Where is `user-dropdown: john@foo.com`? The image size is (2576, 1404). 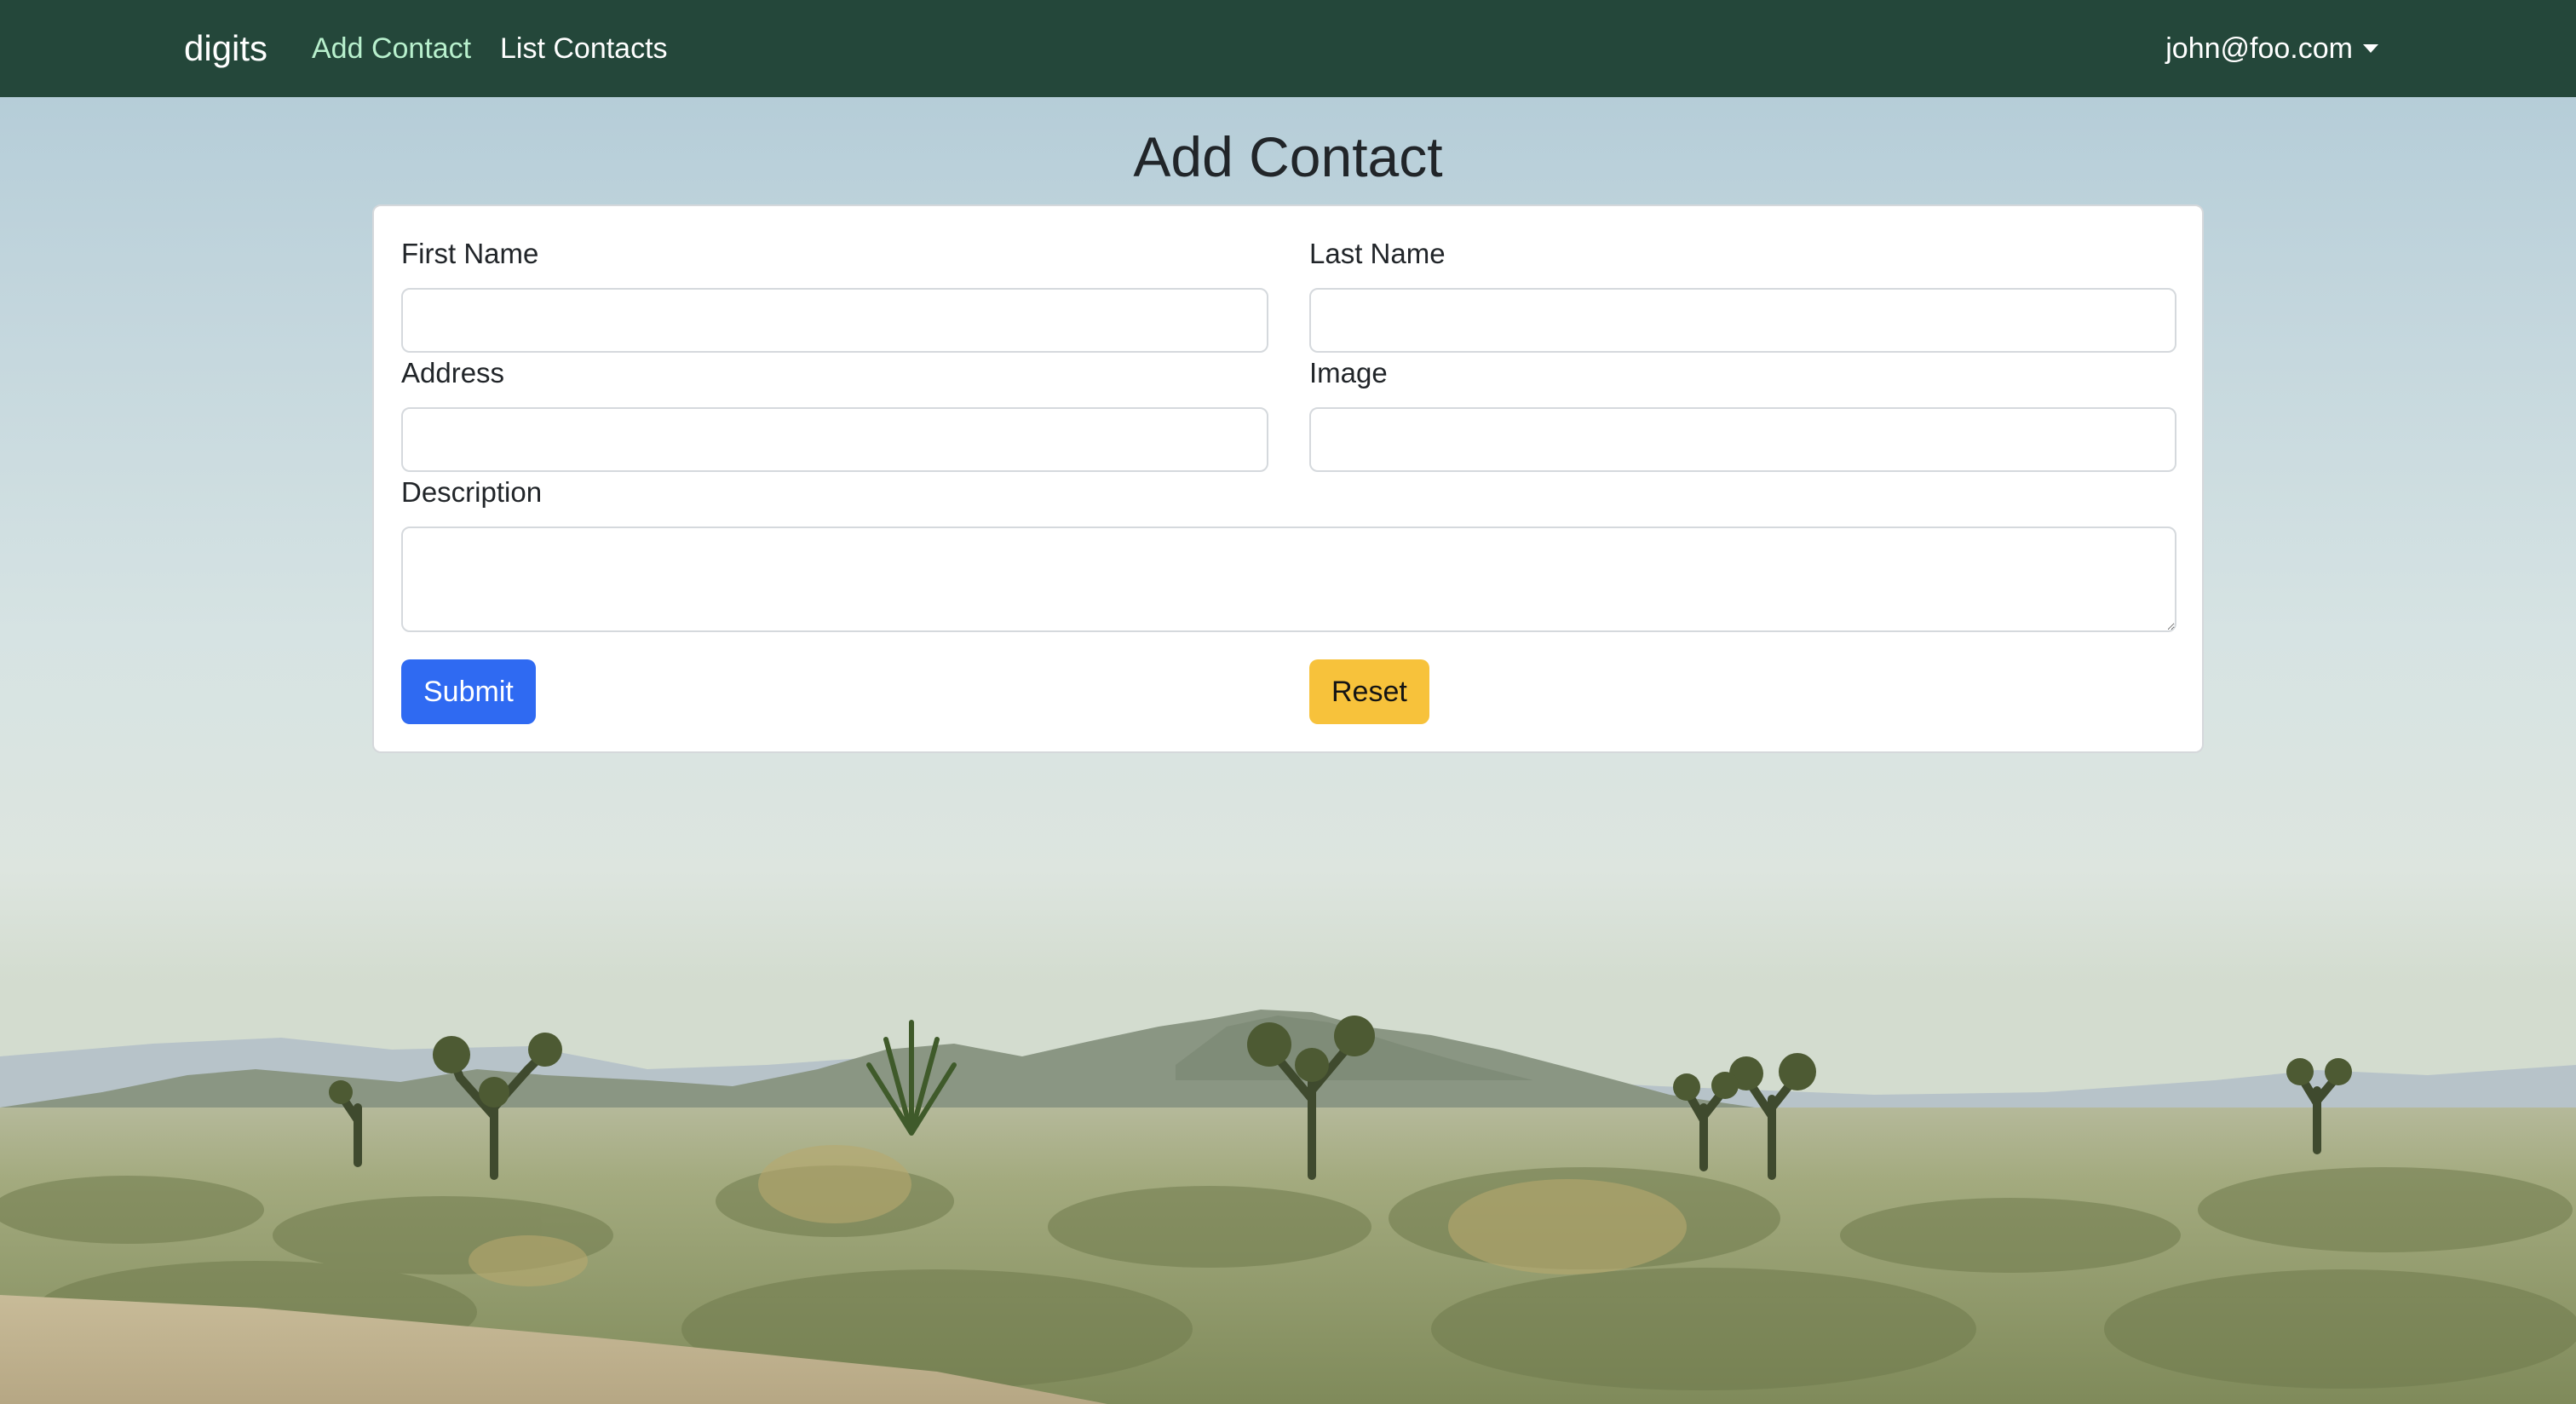
user-dropdown: john@foo.com is located at coordinates (2272, 48).